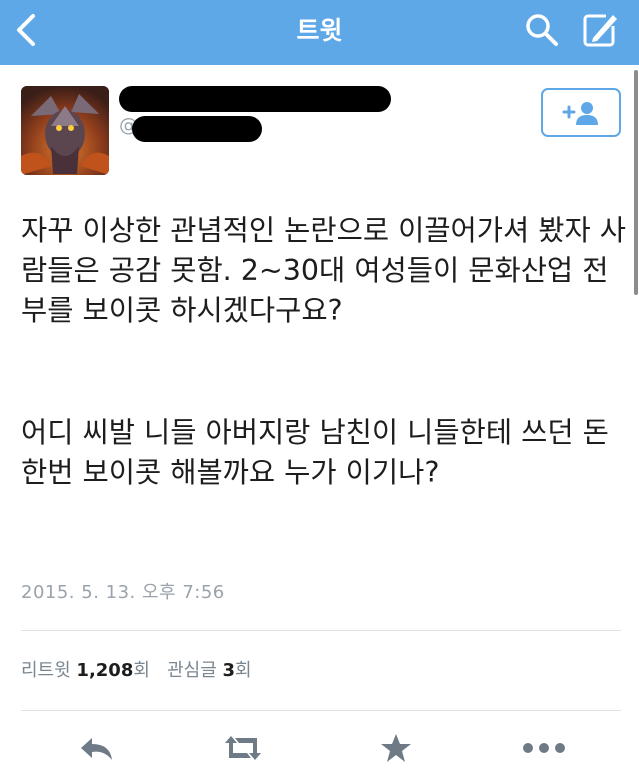 This screenshot has width=639, height=773. I want to click on retweet-label: 리트윗, so click(46, 670).